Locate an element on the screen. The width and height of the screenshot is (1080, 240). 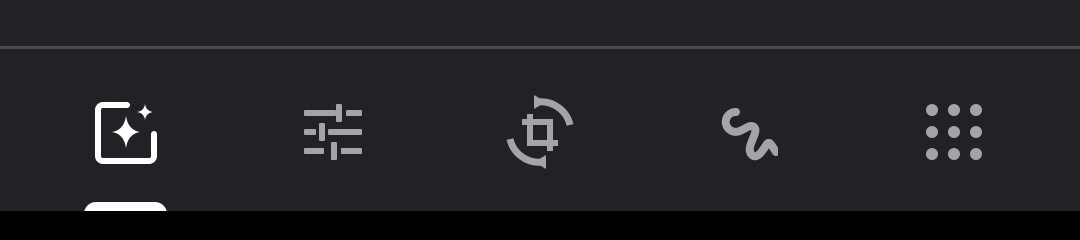
bottom-strip is located at coordinates (540, 225).